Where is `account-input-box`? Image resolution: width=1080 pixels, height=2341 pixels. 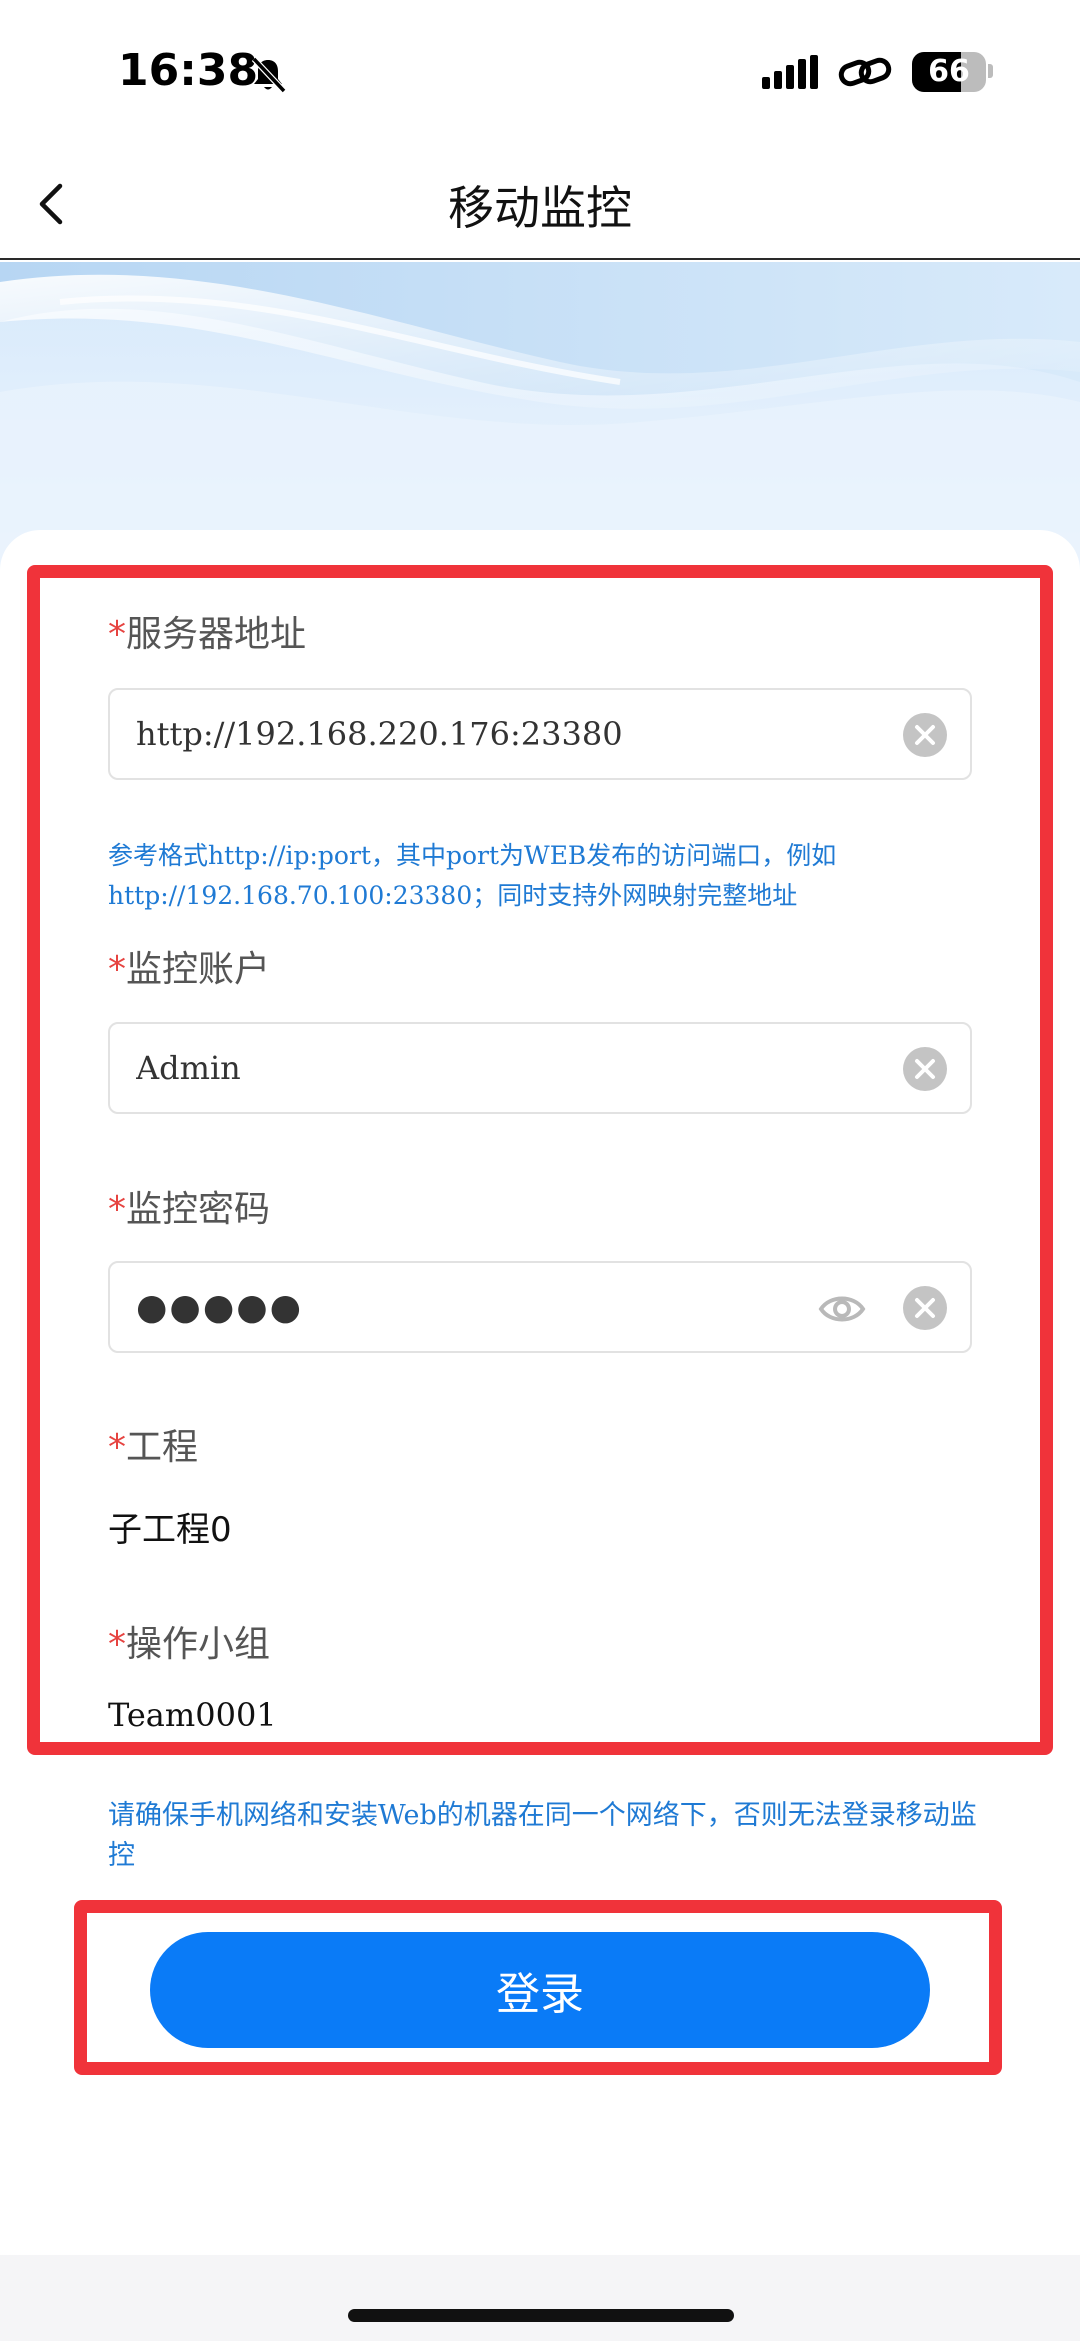 account-input-box is located at coordinates (540, 1068).